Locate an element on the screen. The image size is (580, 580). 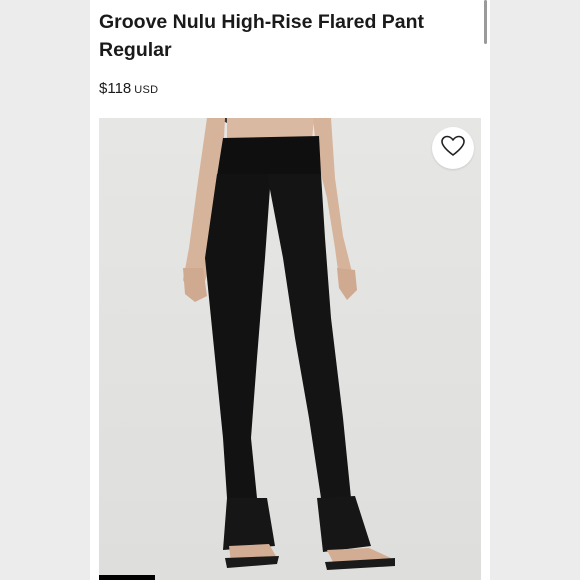
product-price: $118 USD is located at coordinates (128, 88).